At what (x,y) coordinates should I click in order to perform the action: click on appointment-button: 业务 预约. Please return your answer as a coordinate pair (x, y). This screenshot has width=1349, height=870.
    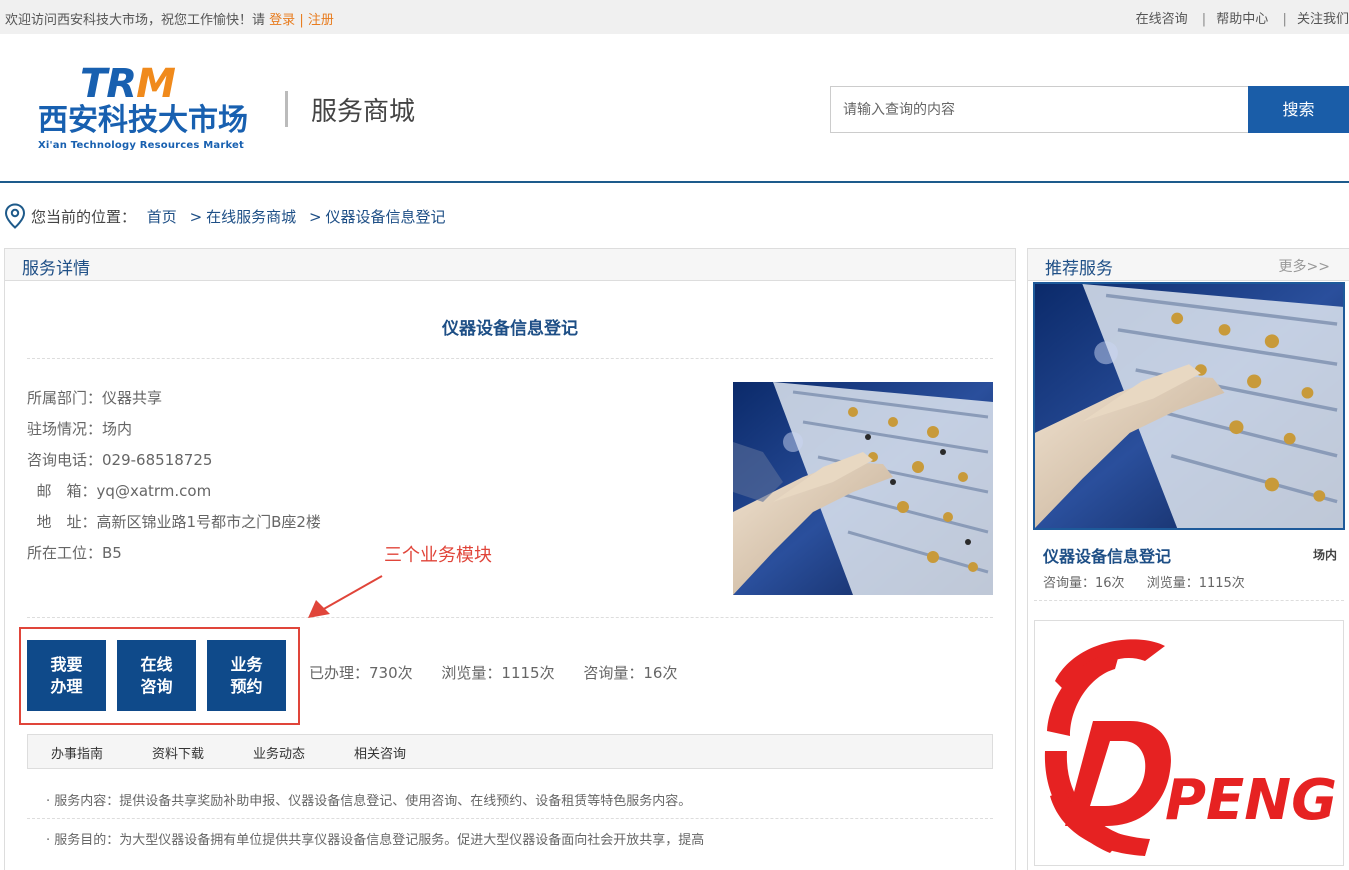
    Looking at the image, I should click on (246, 675).